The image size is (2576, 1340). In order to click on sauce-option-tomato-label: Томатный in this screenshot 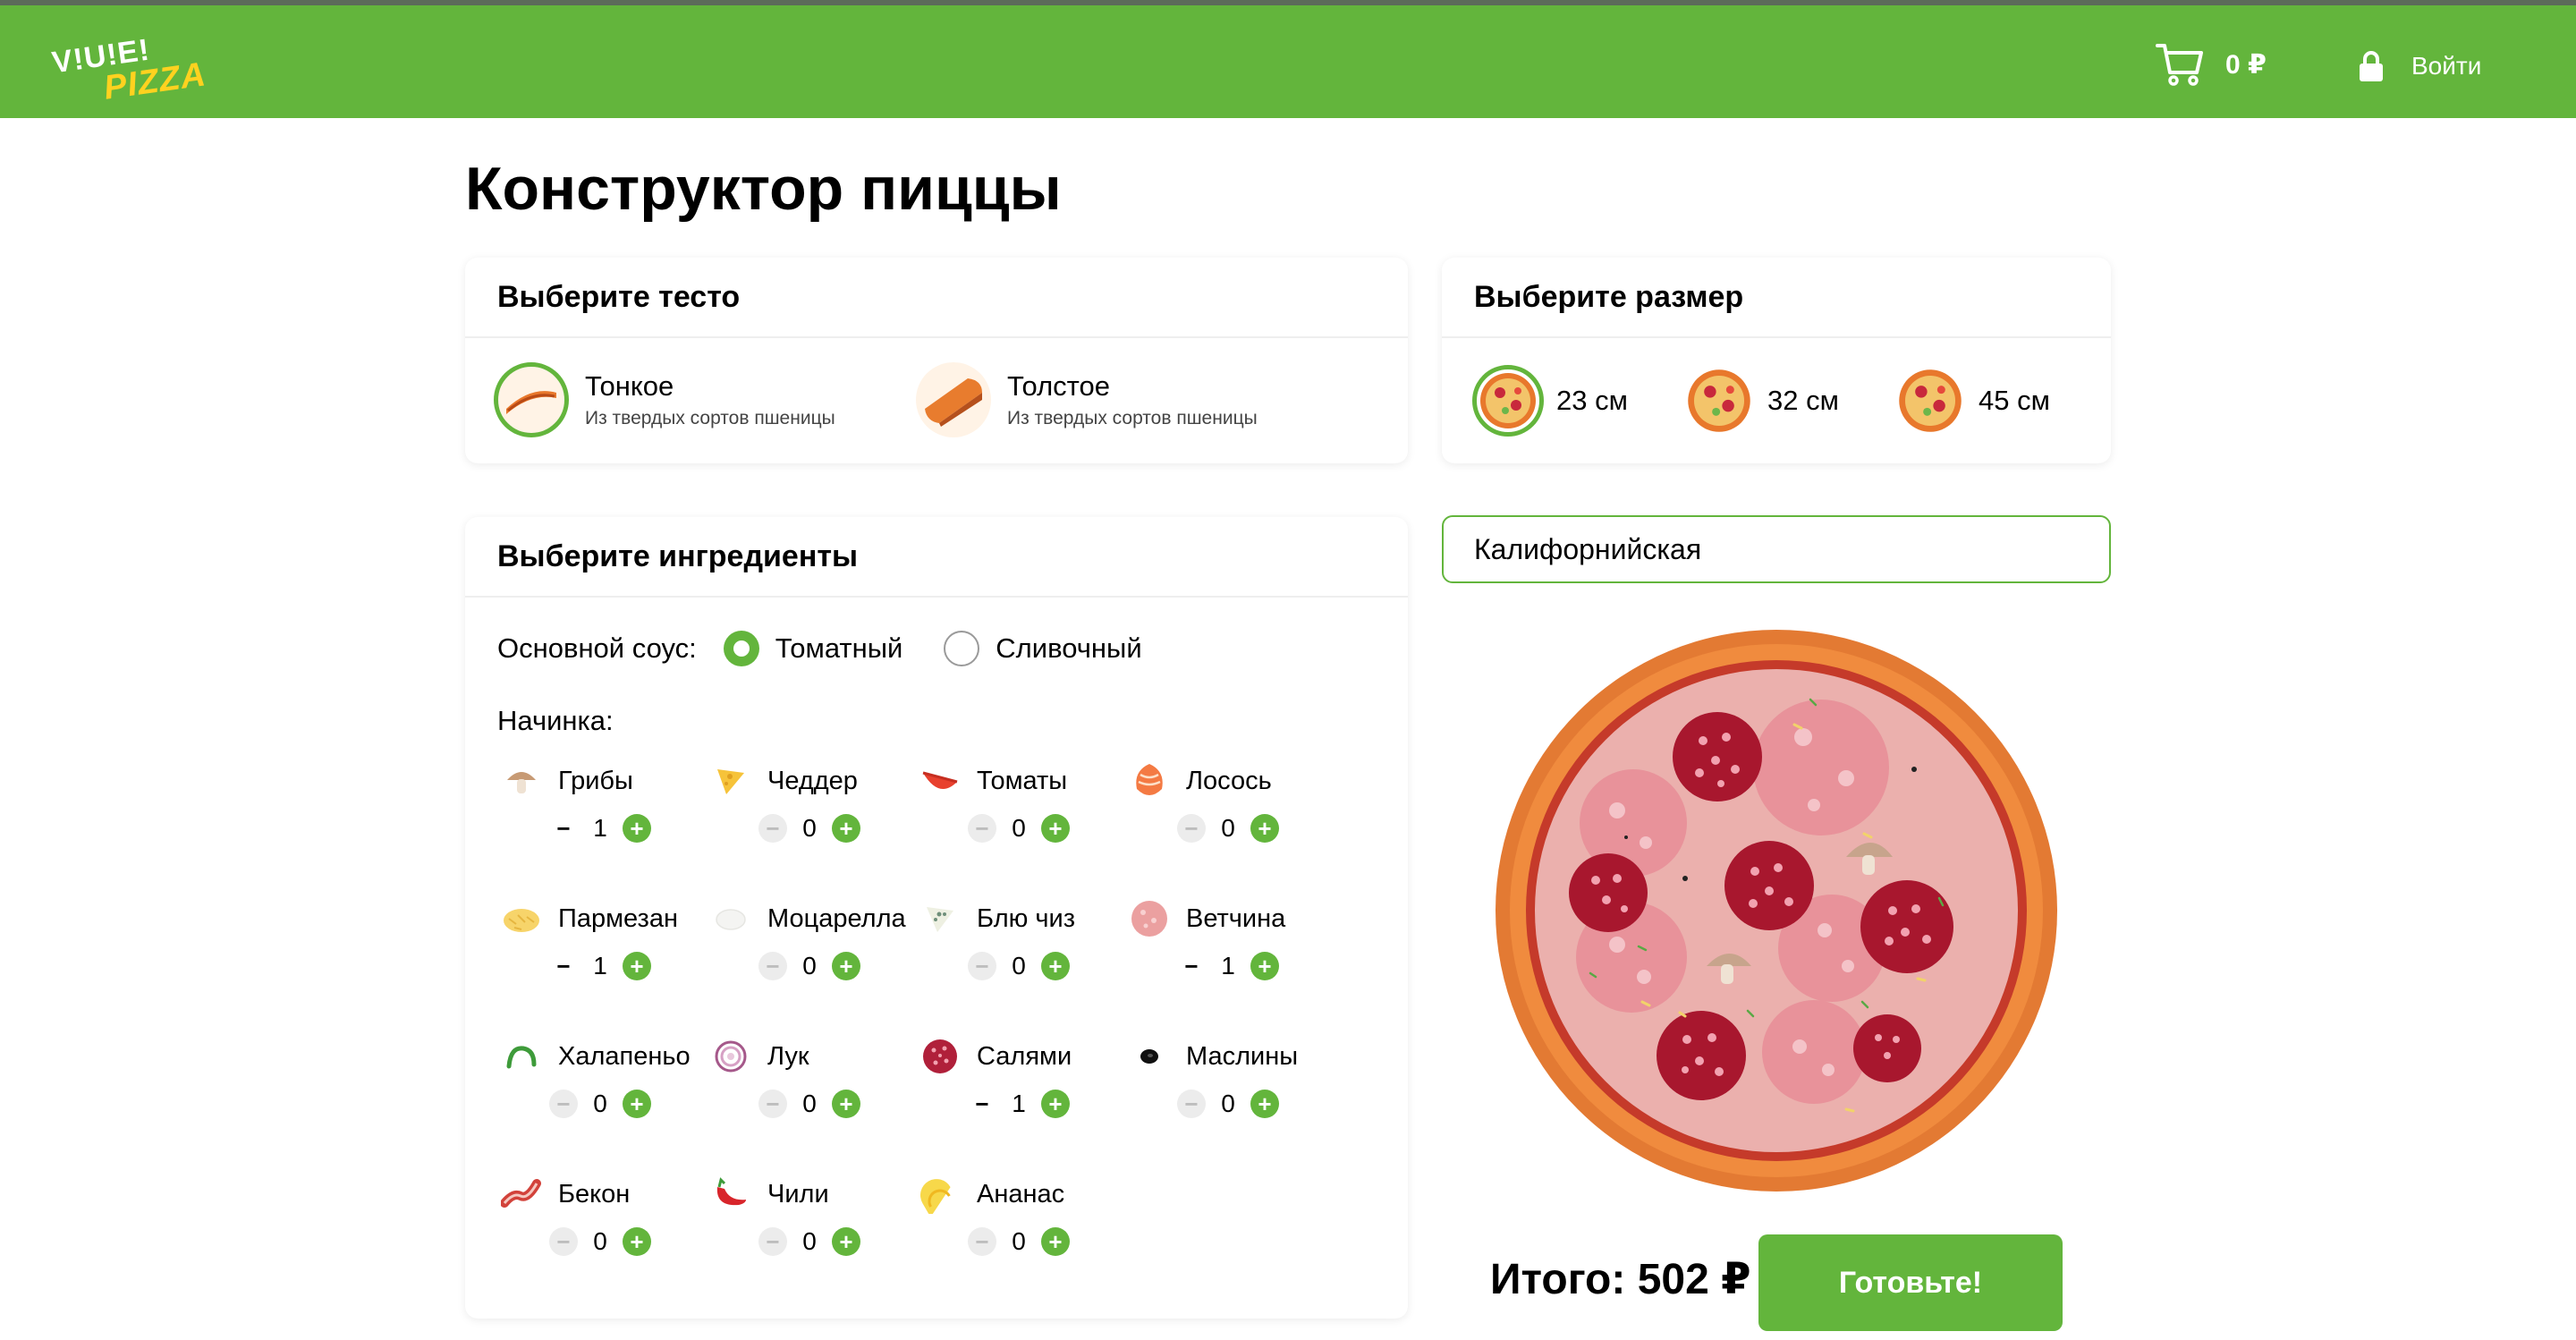, I will do `click(839, 648)`.